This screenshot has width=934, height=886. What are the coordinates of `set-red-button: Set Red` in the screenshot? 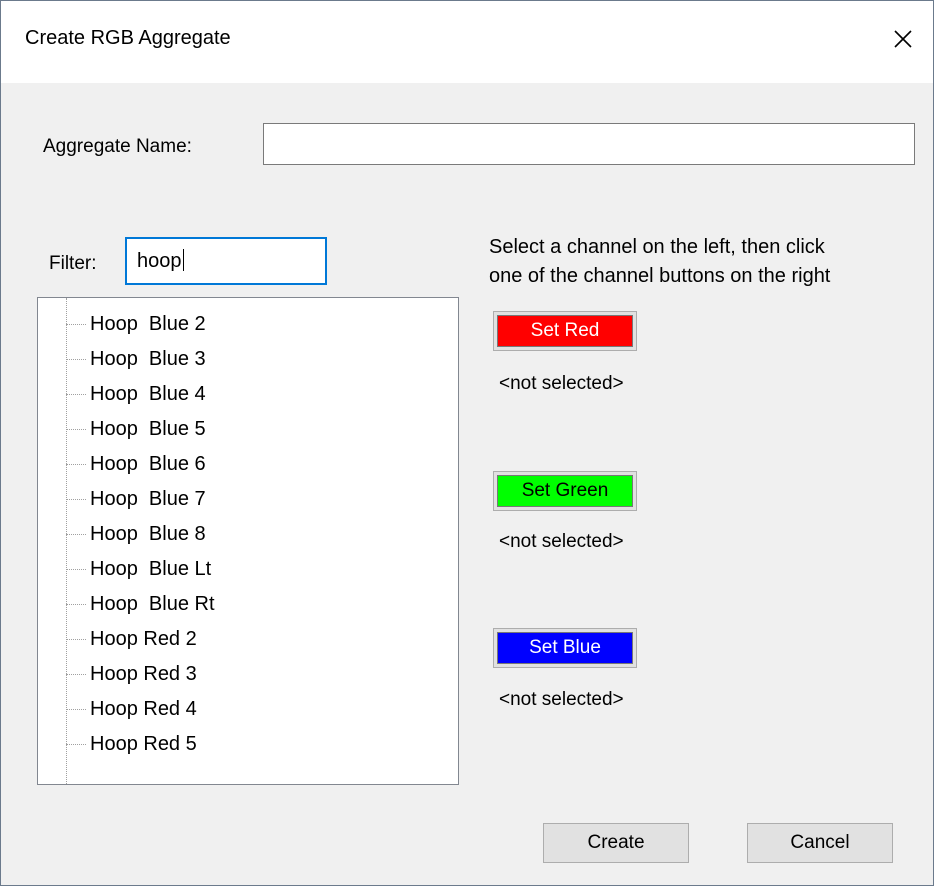 It's located at (565, 331).